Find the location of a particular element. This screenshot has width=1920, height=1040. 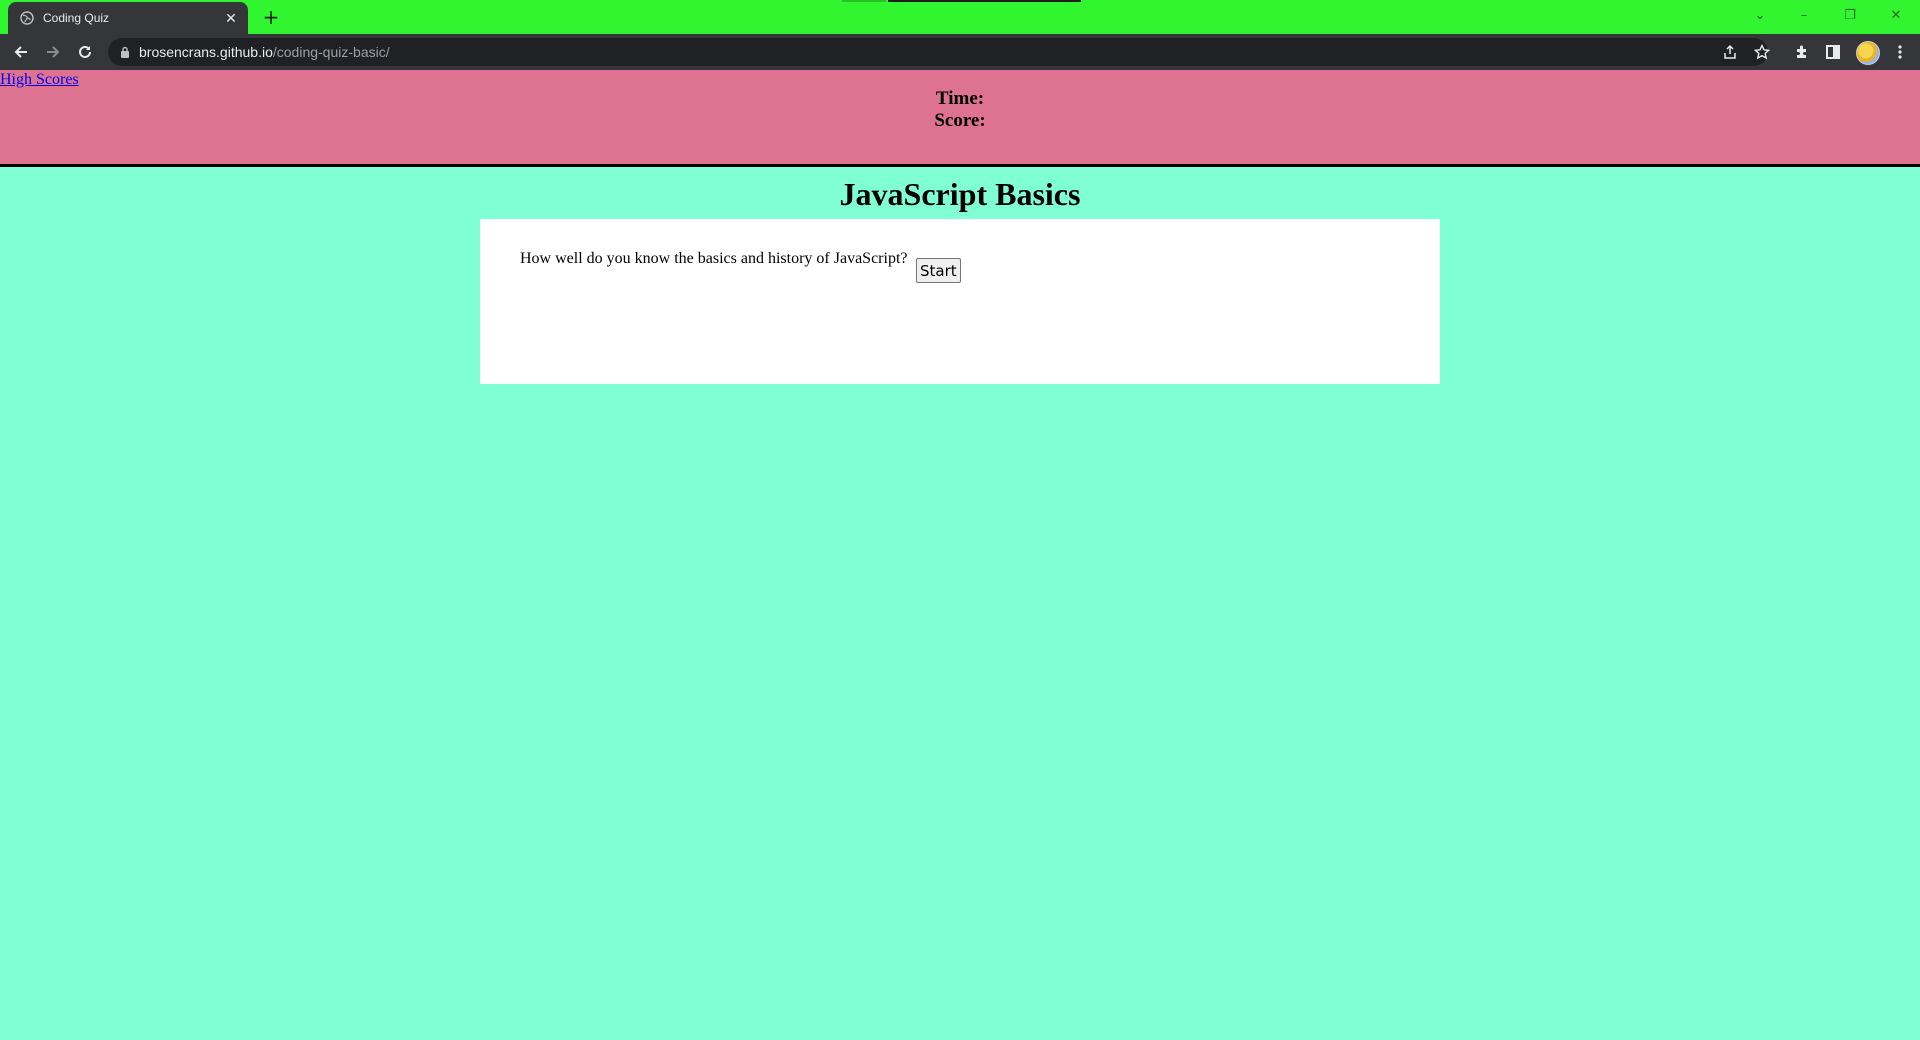

address-bar: brosencrans.github.io/coding-quiz-basic/ is located at coordinates (938, 52).